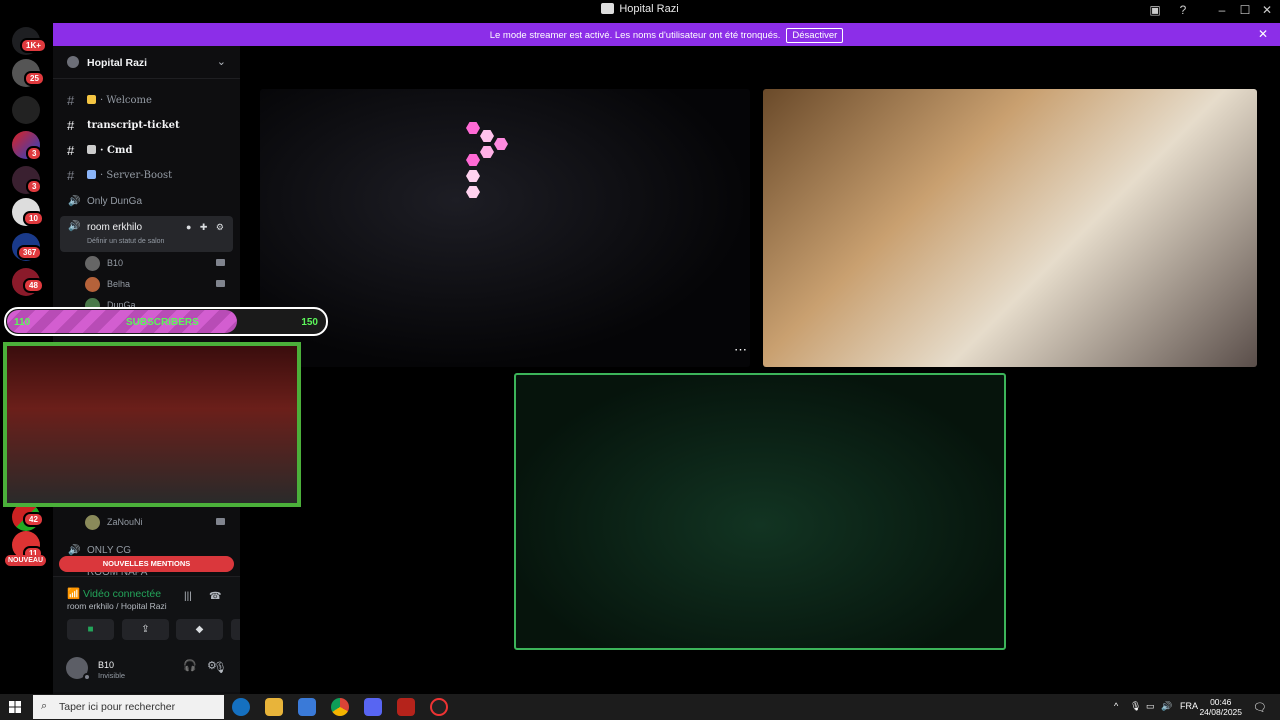 The image size is (1280, 720). Describe the element at coordinates (75, 594) in the screenshot. I see `signal-icon: 📶` at that location.